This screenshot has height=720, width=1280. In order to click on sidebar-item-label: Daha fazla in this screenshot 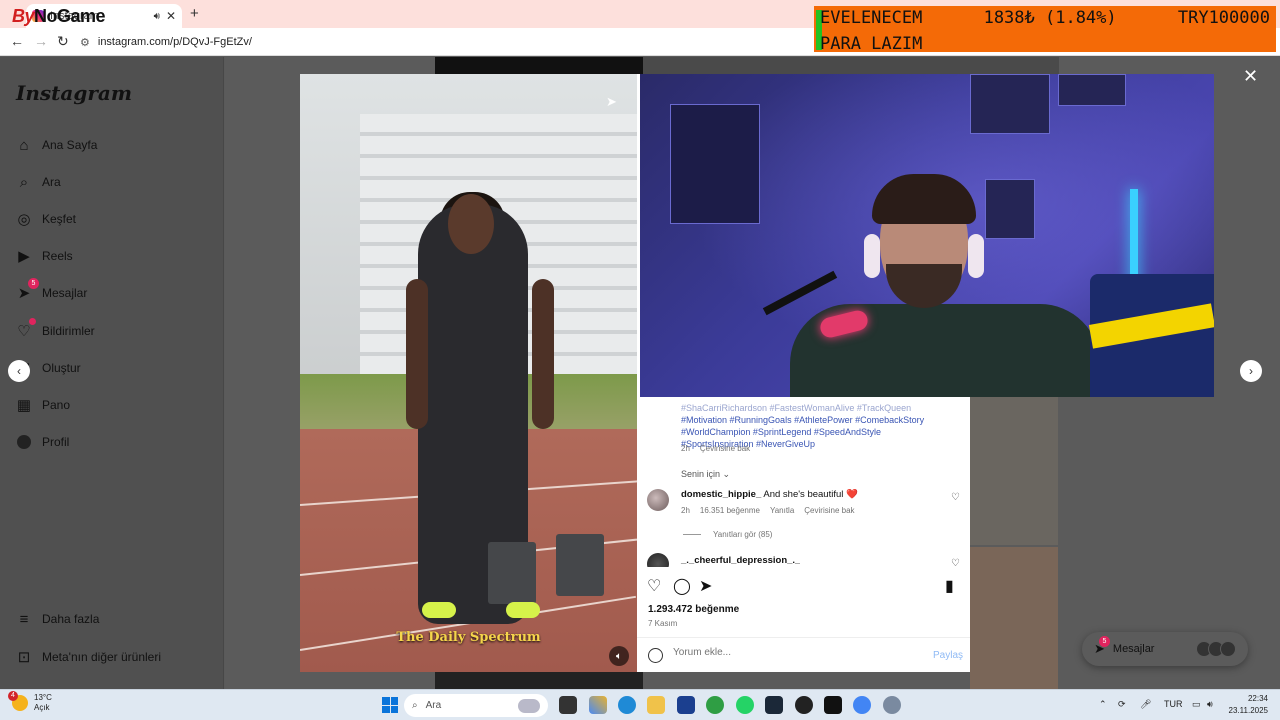, I will do `click(71, 619)`.